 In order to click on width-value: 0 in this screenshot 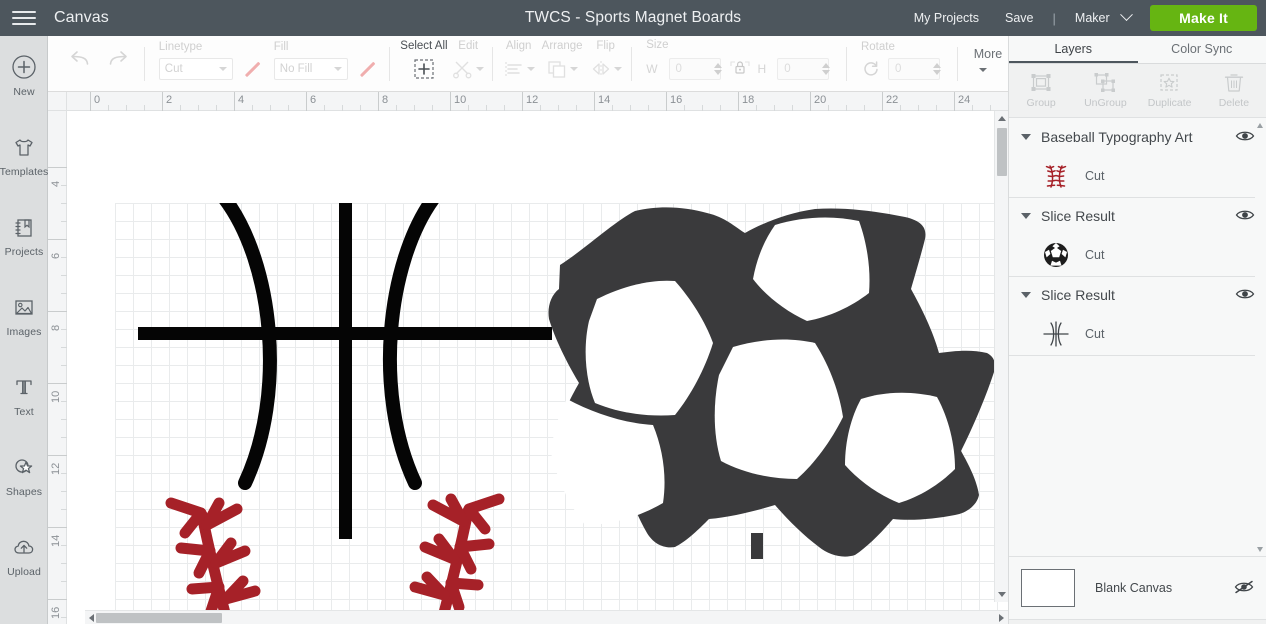, I will do `click(678, 69)`.